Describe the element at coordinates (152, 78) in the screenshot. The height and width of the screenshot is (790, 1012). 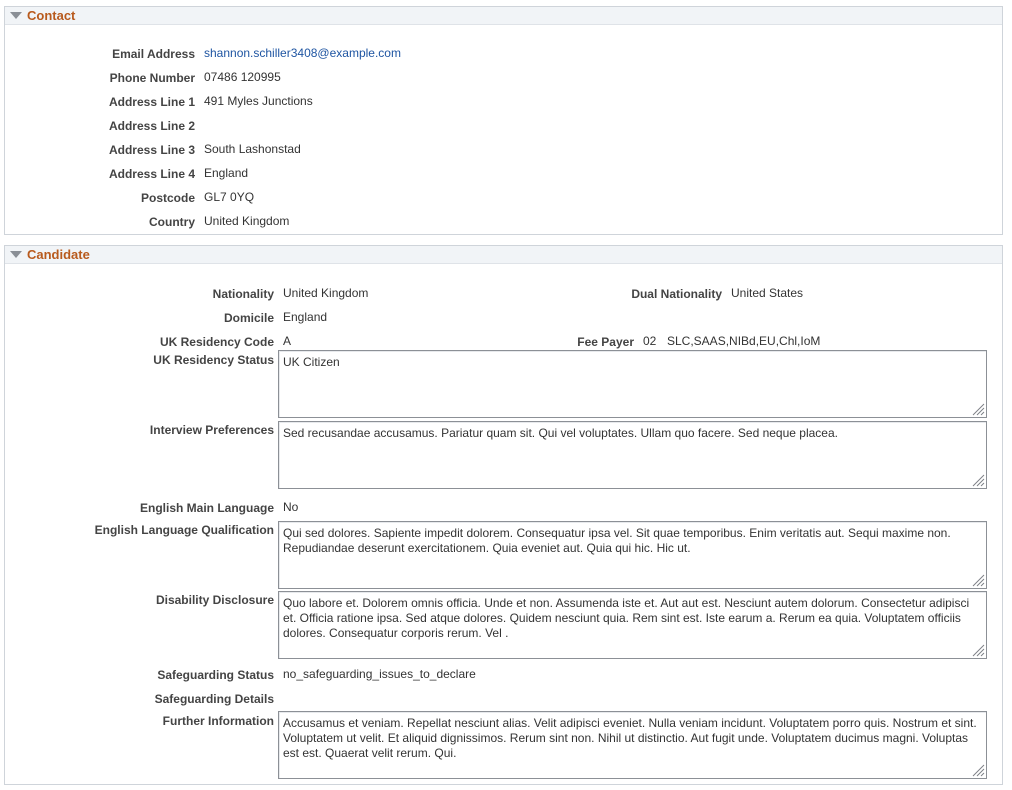
I see `phone-label: Phone Number` at that location.